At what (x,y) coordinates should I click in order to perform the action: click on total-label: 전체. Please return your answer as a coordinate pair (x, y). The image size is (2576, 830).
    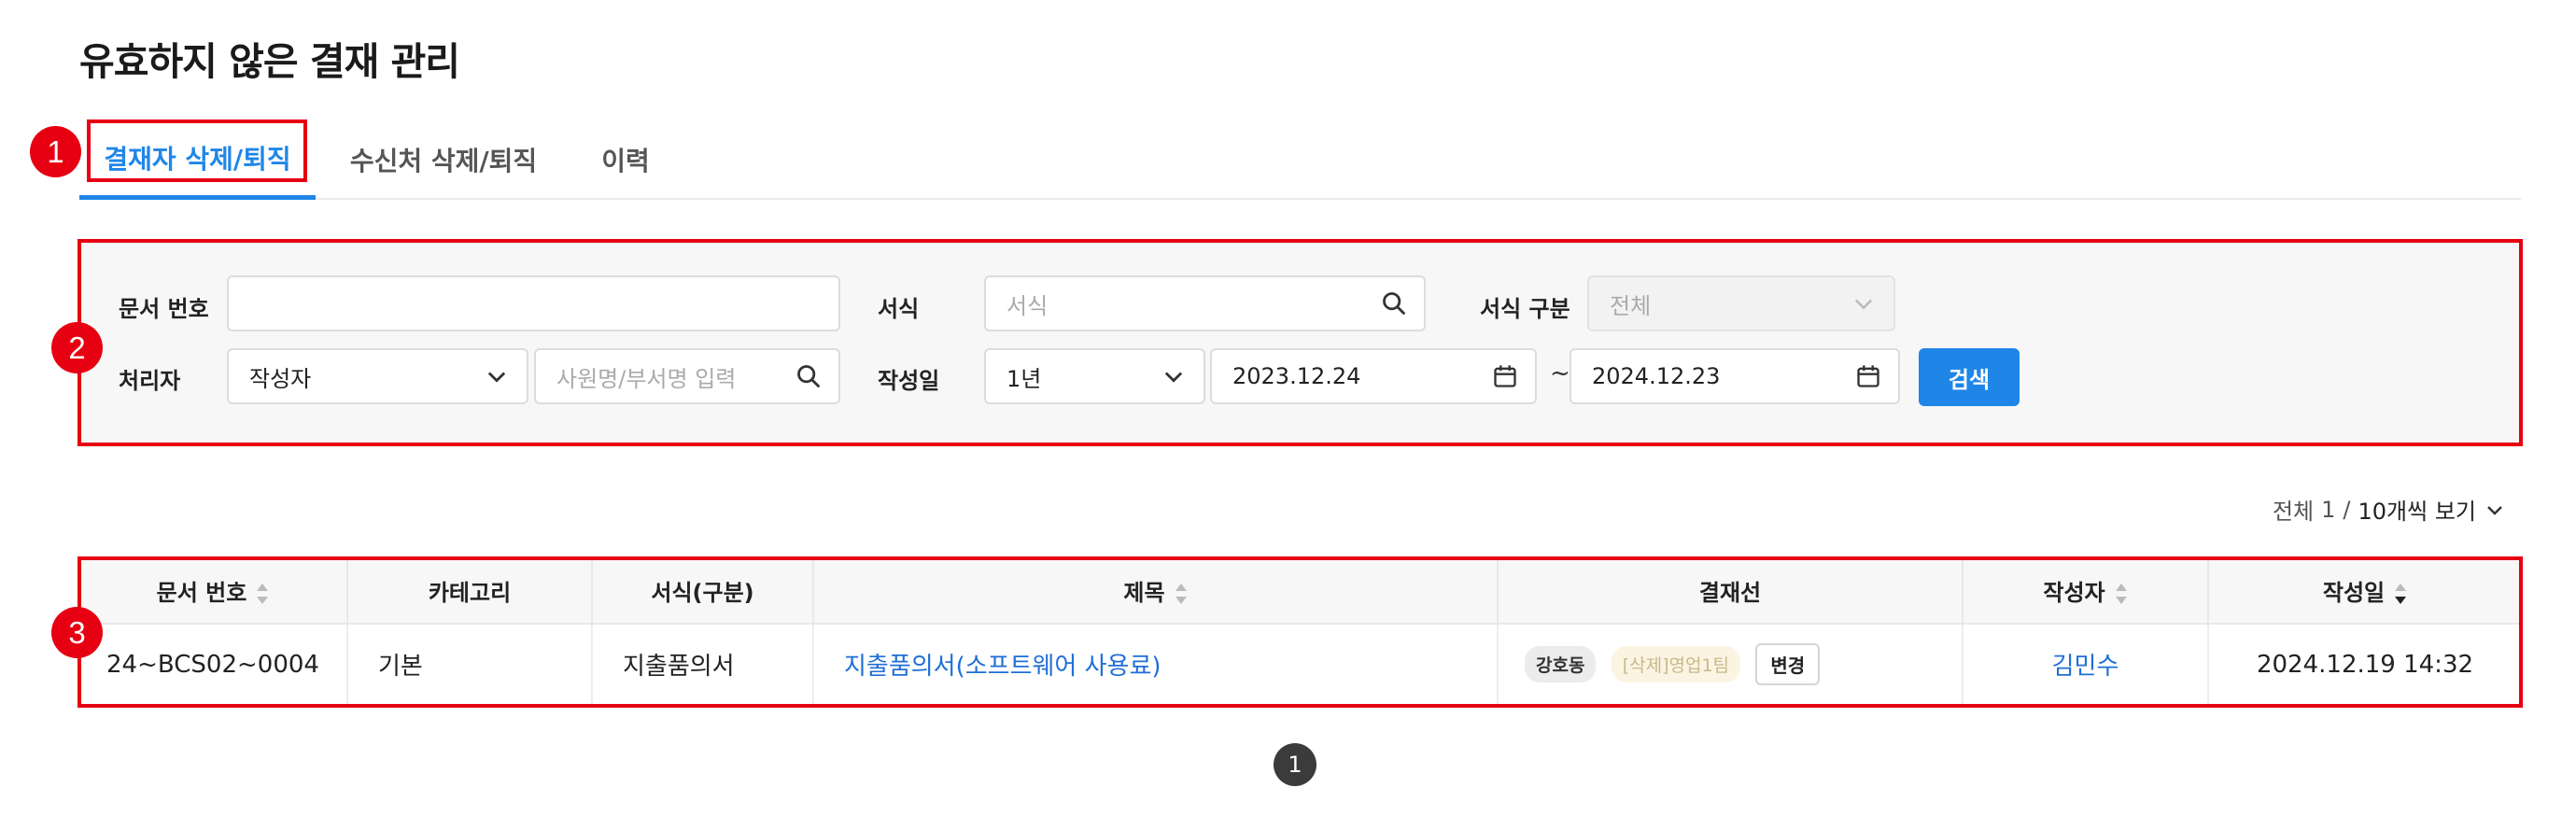
    Looking at the image, I should click on (2293, 512).